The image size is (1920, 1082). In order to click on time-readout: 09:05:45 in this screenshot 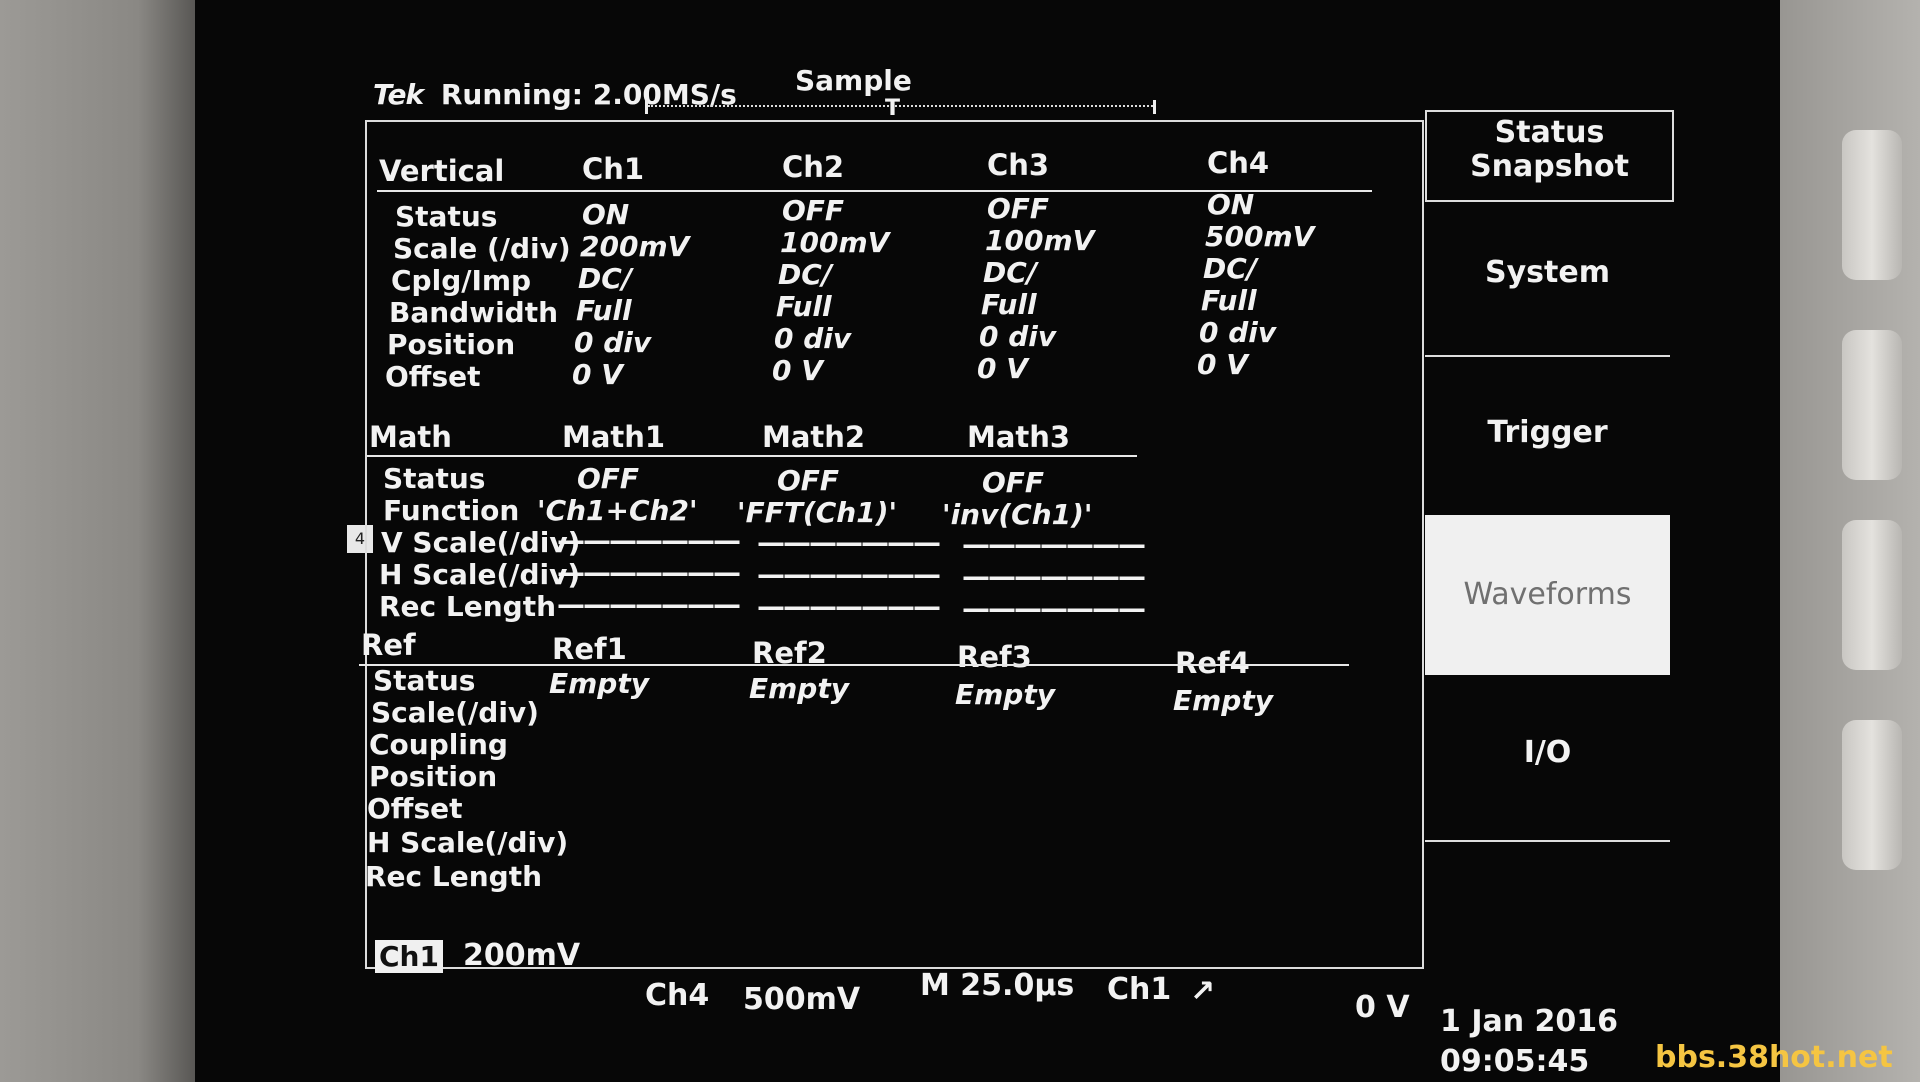, I will do `click(1515, 1061)`.